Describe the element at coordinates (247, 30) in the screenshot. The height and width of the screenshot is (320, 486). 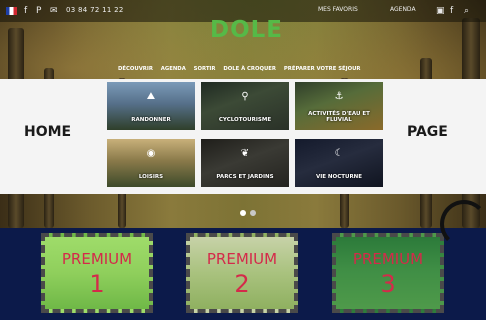
I see `logo-text: DOLE` at that location.